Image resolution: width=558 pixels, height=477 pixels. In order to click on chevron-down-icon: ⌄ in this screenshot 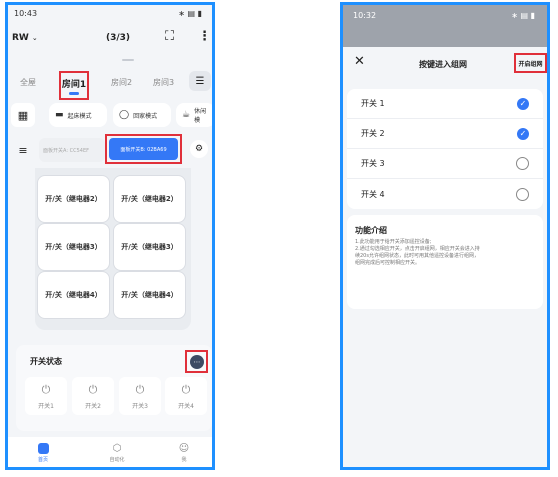, I will do `click(34, 38)`.